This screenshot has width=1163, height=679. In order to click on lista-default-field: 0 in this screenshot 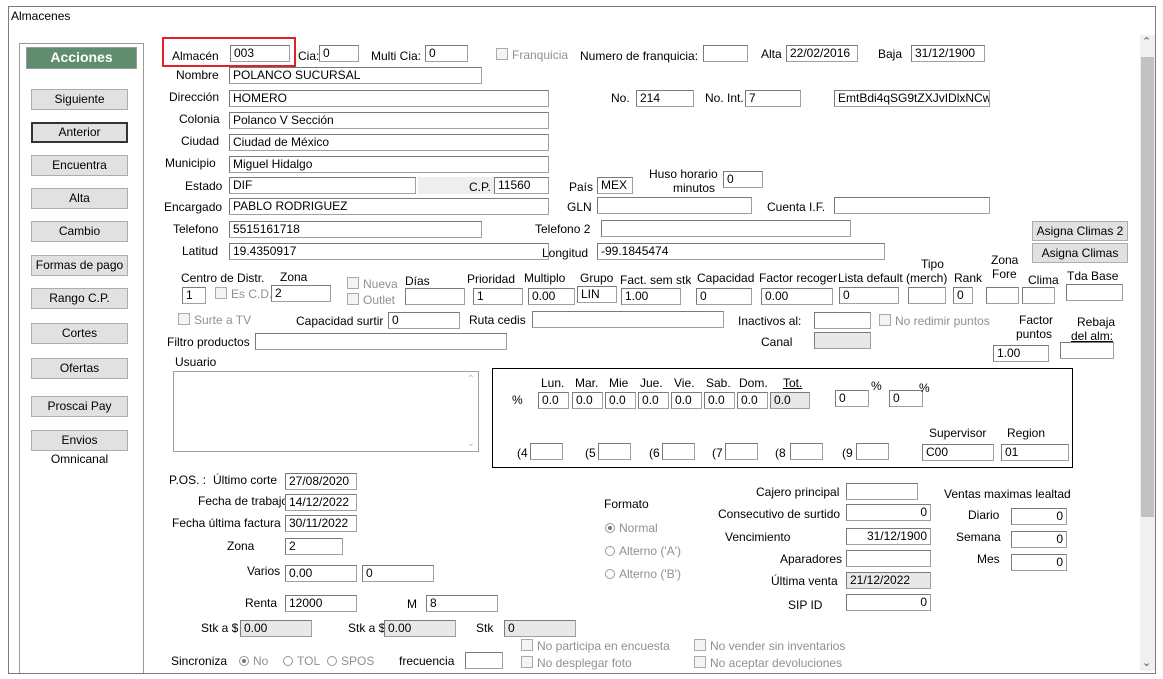, I will do `click(869, 295)`.